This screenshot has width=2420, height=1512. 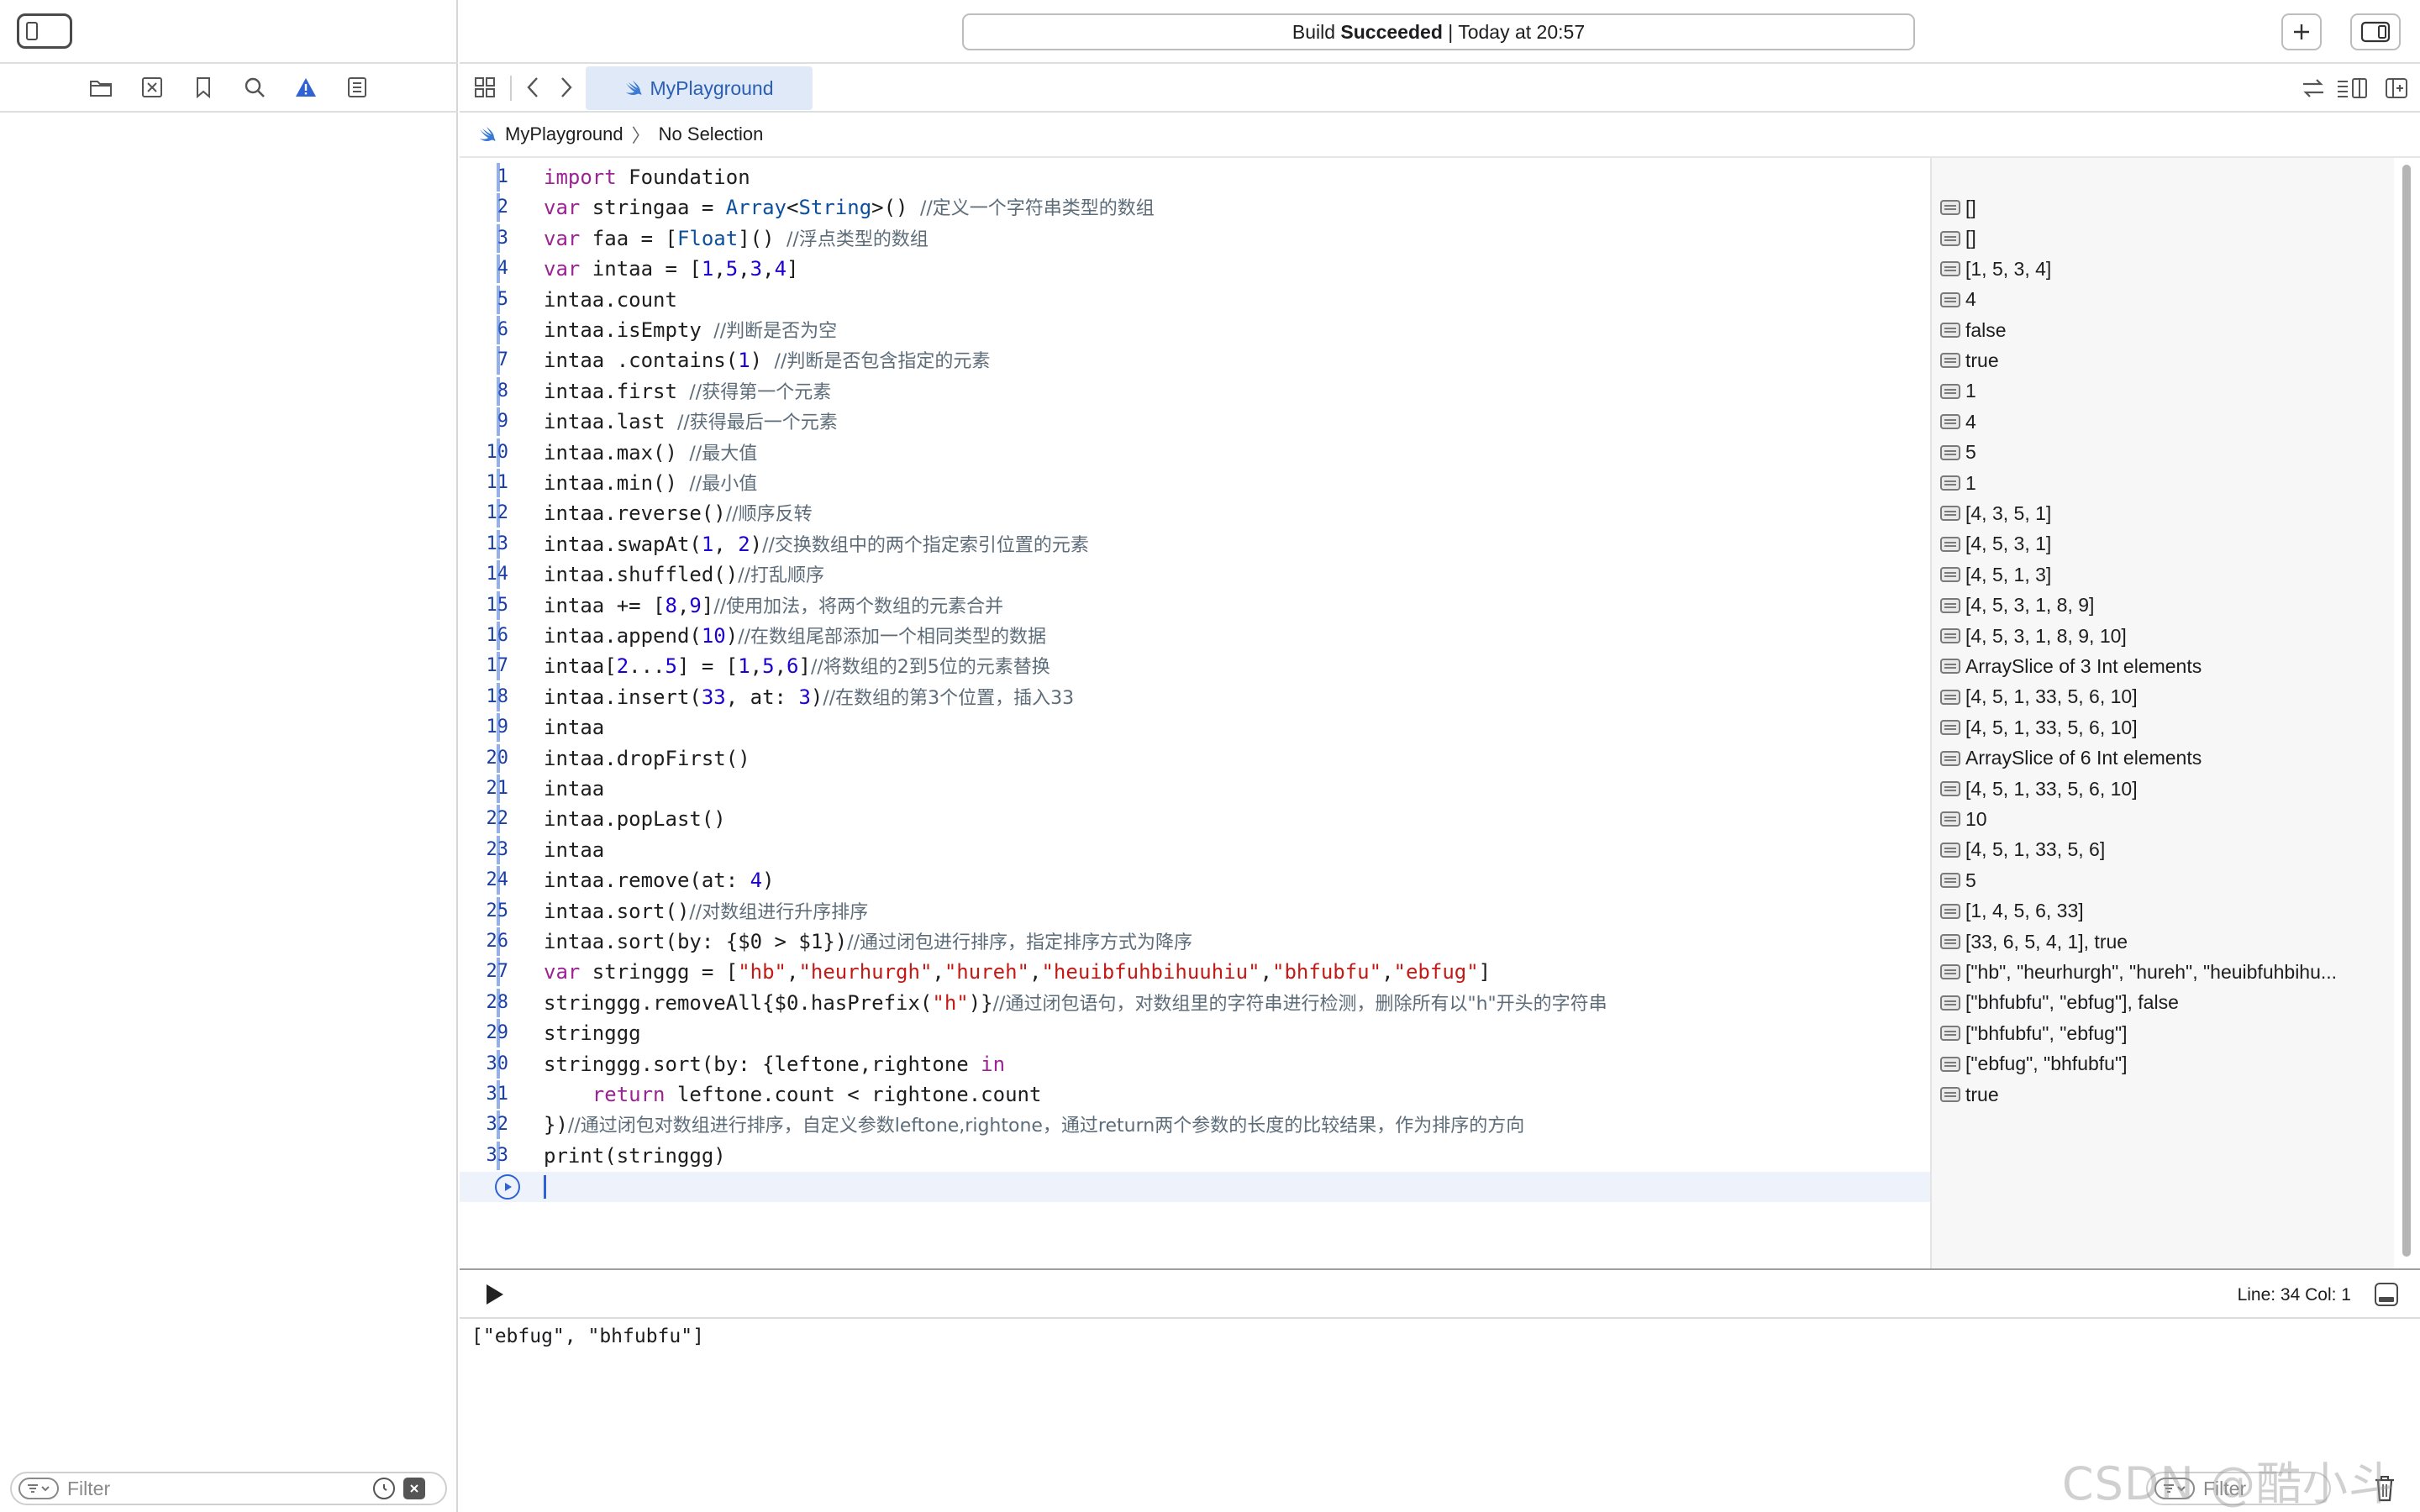 What do you see at coordinates (711, 134) in the screenshot?
I see `breadcrumb-selection: No Selection` at bounding box center [711, 134].